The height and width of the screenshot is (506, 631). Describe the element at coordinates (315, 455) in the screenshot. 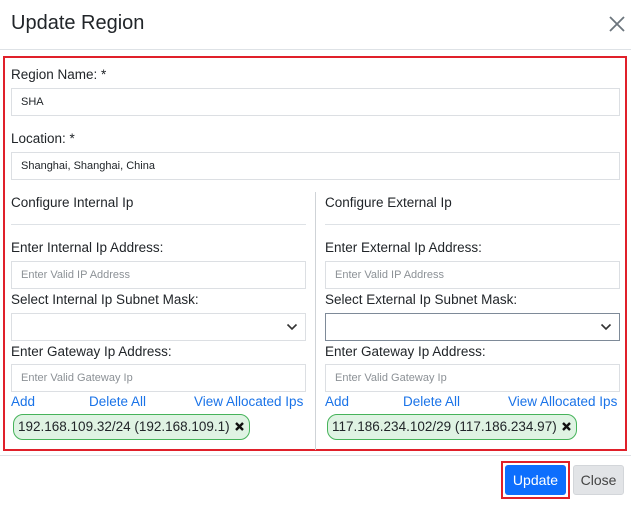

I see `footer-divider` at that location.